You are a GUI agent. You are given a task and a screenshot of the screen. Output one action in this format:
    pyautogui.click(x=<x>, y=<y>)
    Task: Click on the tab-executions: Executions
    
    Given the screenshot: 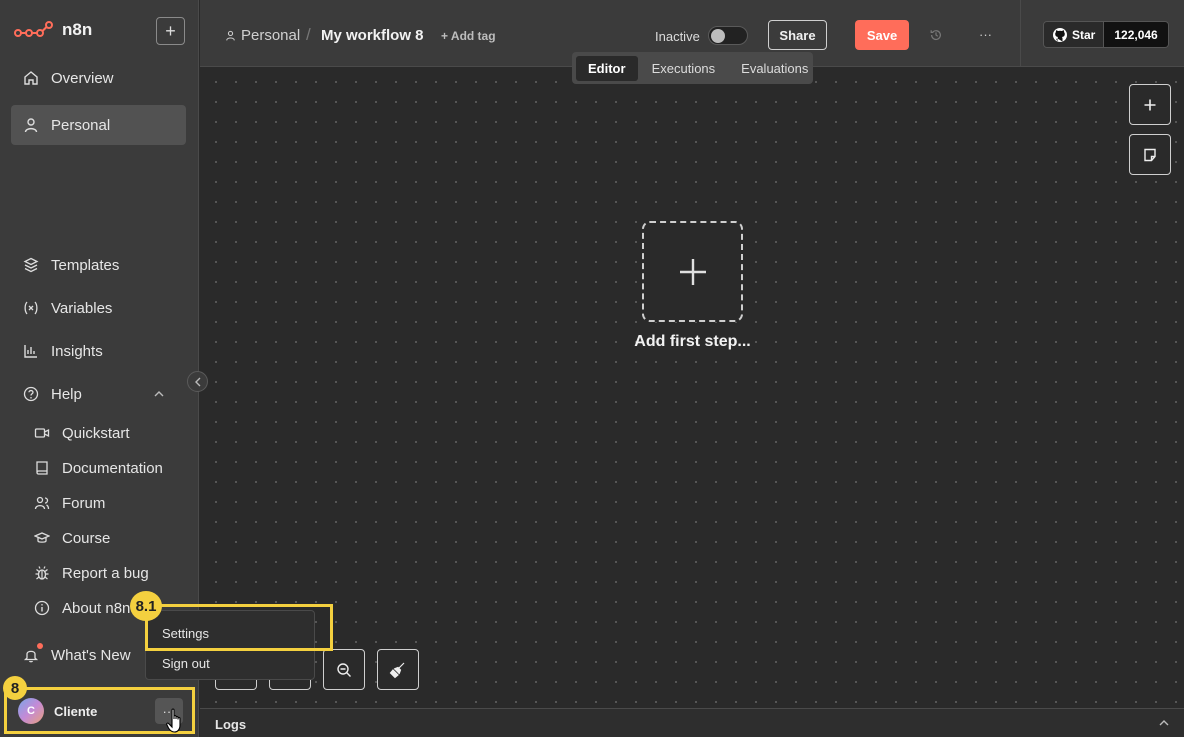 What is the action you would take?
    pyautogui.click(x=684, y=68)
    